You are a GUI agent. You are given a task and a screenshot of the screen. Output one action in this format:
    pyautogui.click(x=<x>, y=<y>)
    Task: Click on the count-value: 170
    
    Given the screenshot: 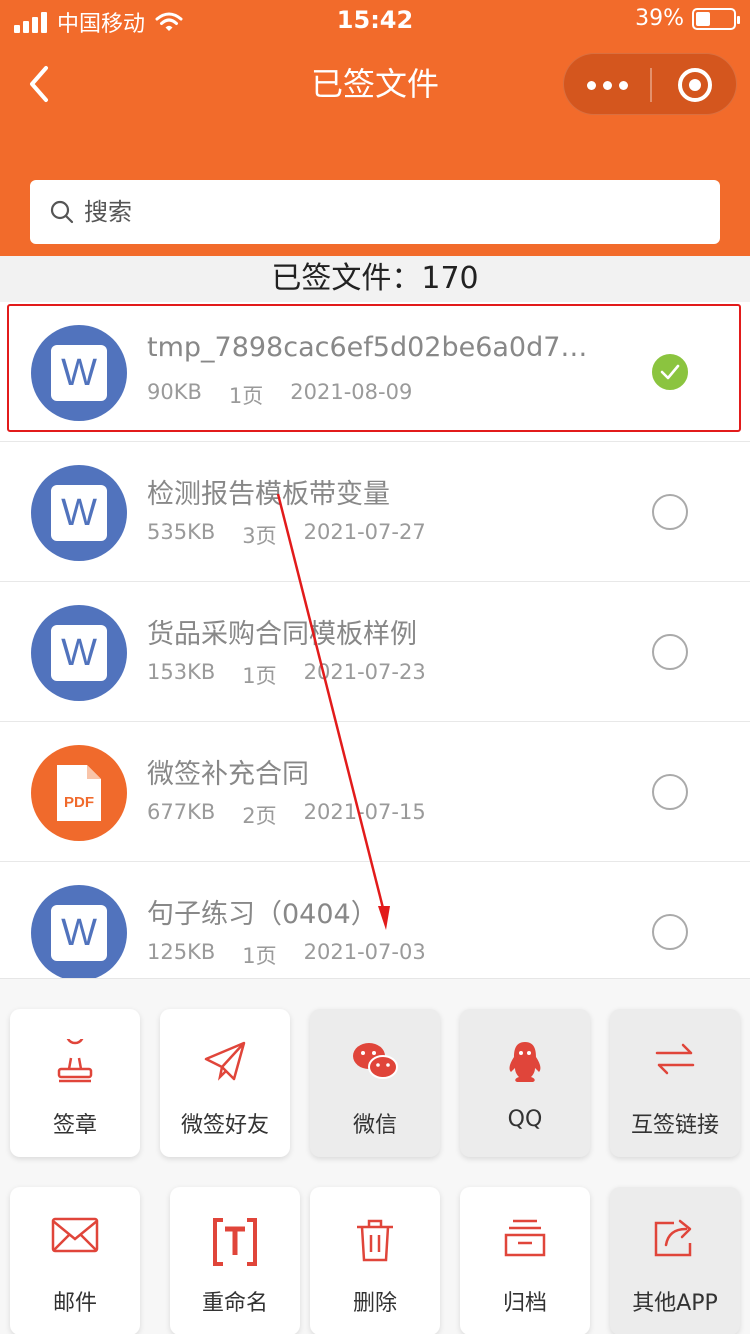 What is the action you would take?
    pyautogui.click(x=450, y=278)
    